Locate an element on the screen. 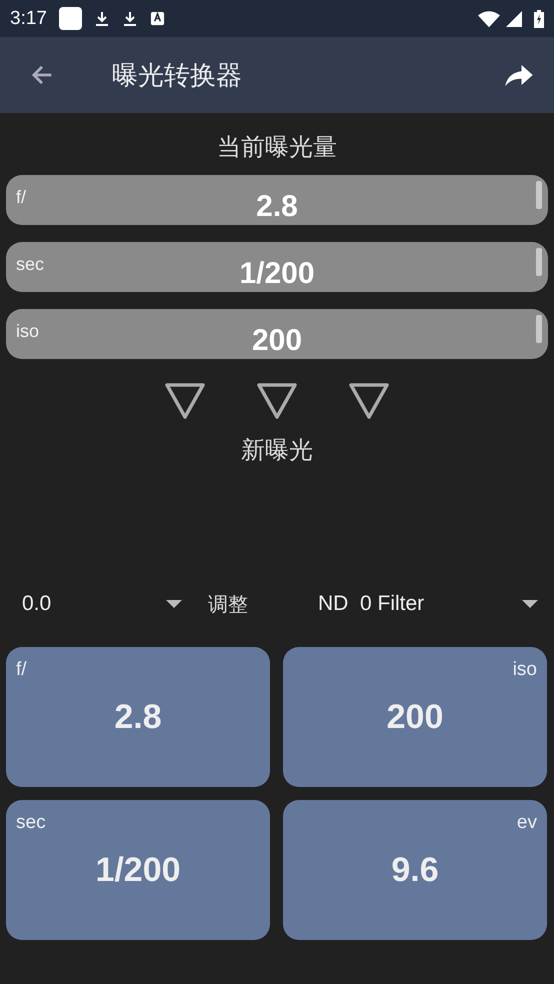 Image resolution: width=554 pixels, height=984 pixels. value-picker: iso 200 is located at coordinates (277, 334).